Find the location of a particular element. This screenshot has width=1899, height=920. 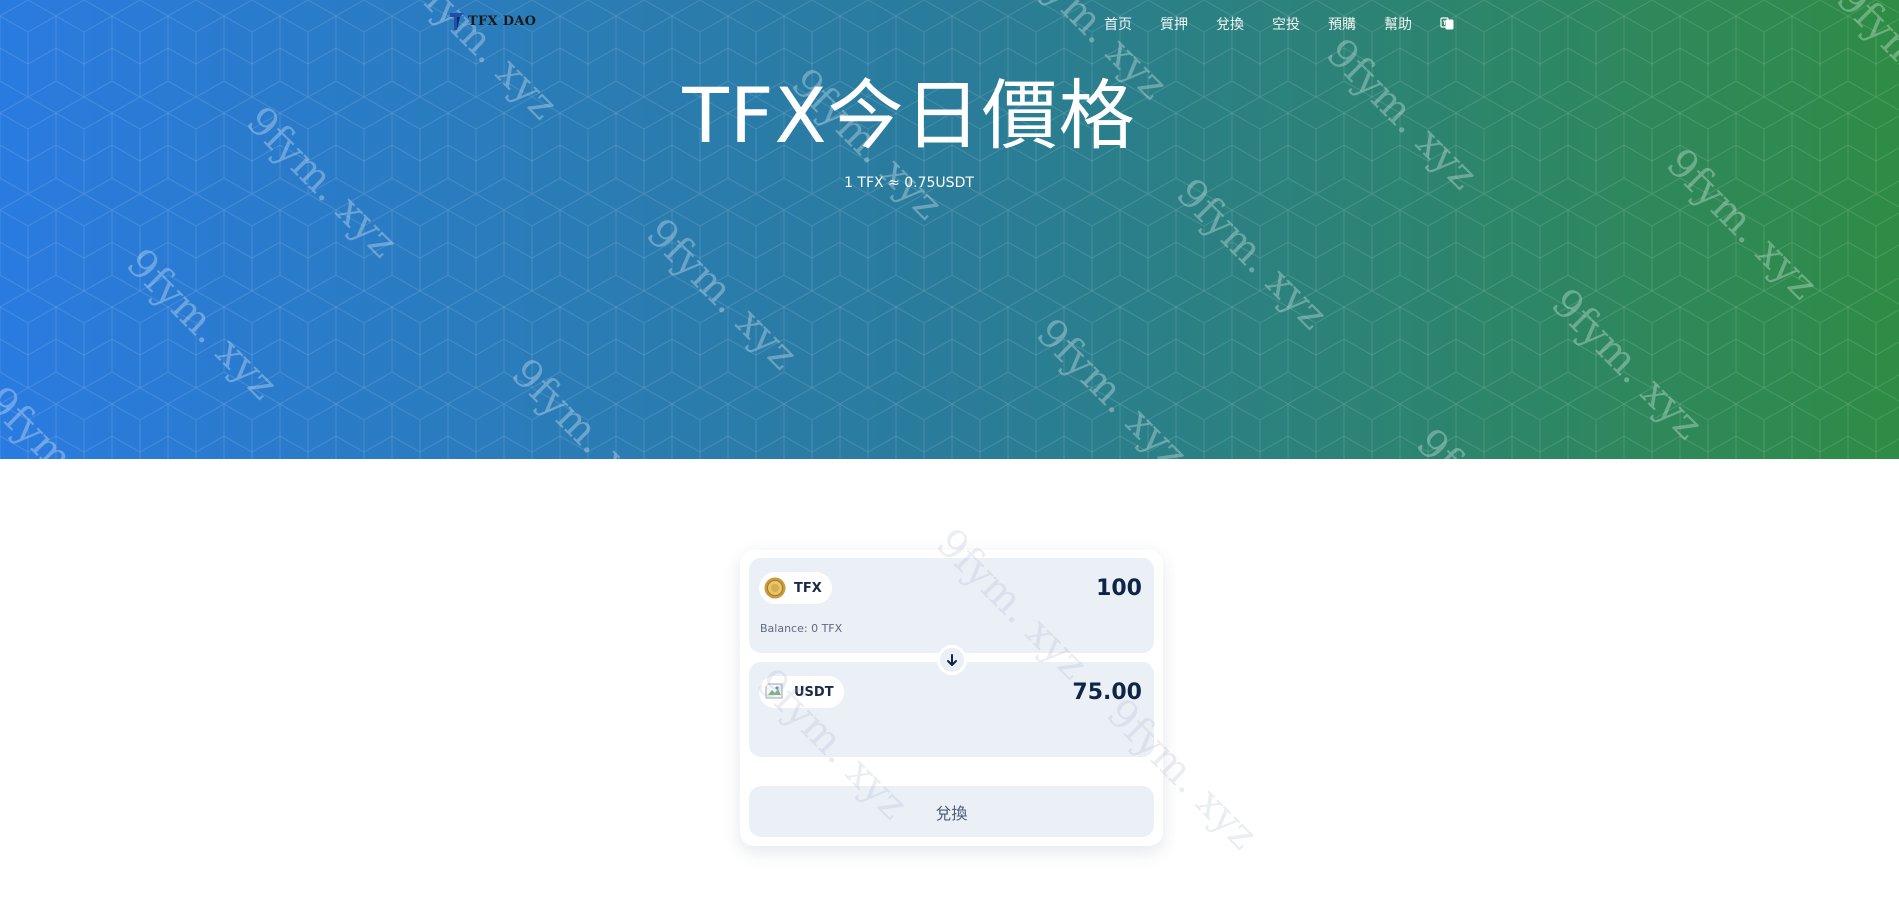

logo-mark-icon is located at coordinates (457, 21).